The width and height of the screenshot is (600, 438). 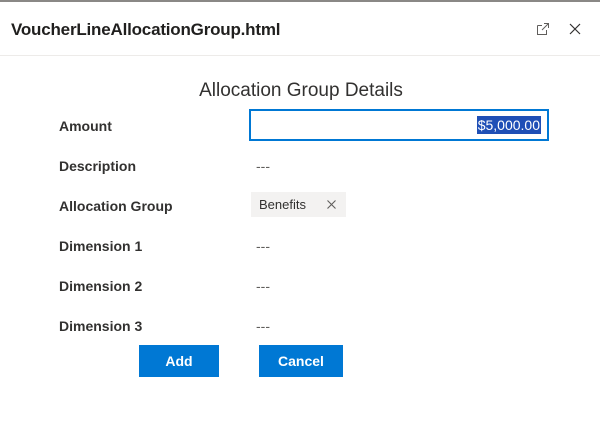 I want to click on close-button, so click(x=575, y=29).